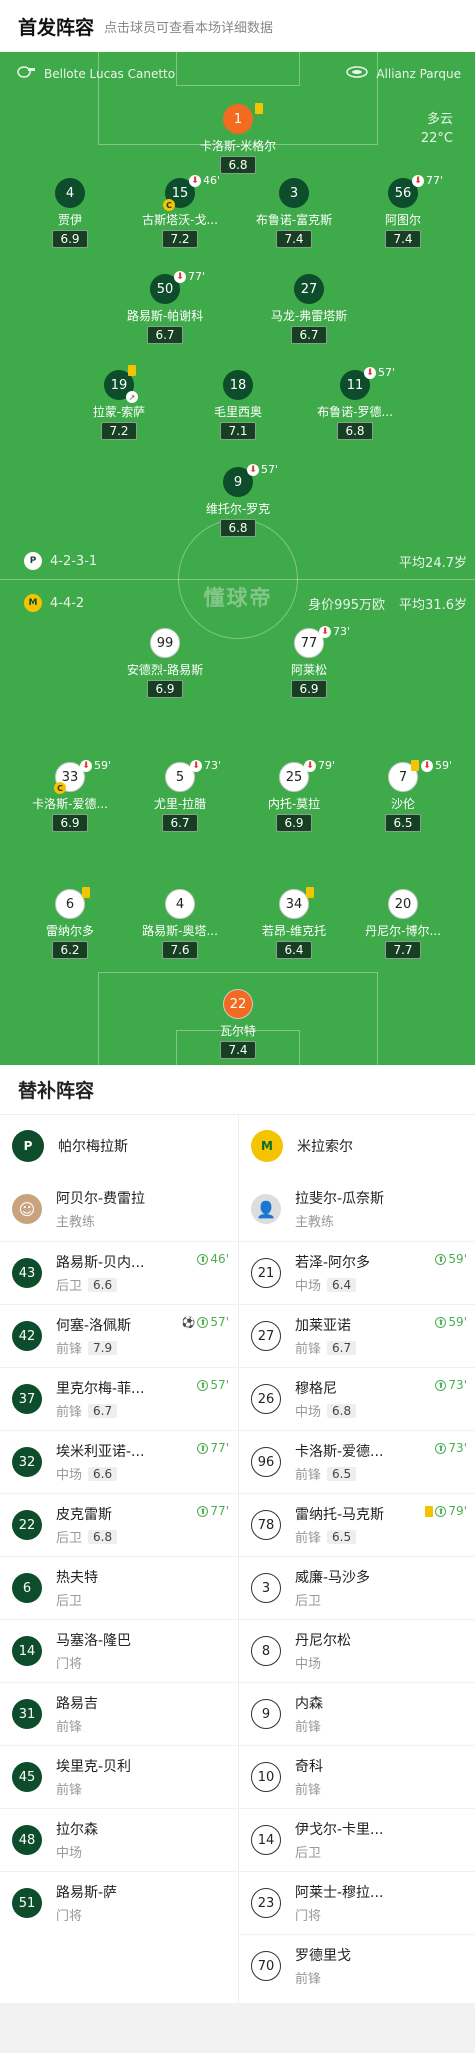 The image size is (475, 2053). I want to click on player-home-50: 50 ⬇ 77' 路易斯-帕谢科 6.7, so click(165, 307).